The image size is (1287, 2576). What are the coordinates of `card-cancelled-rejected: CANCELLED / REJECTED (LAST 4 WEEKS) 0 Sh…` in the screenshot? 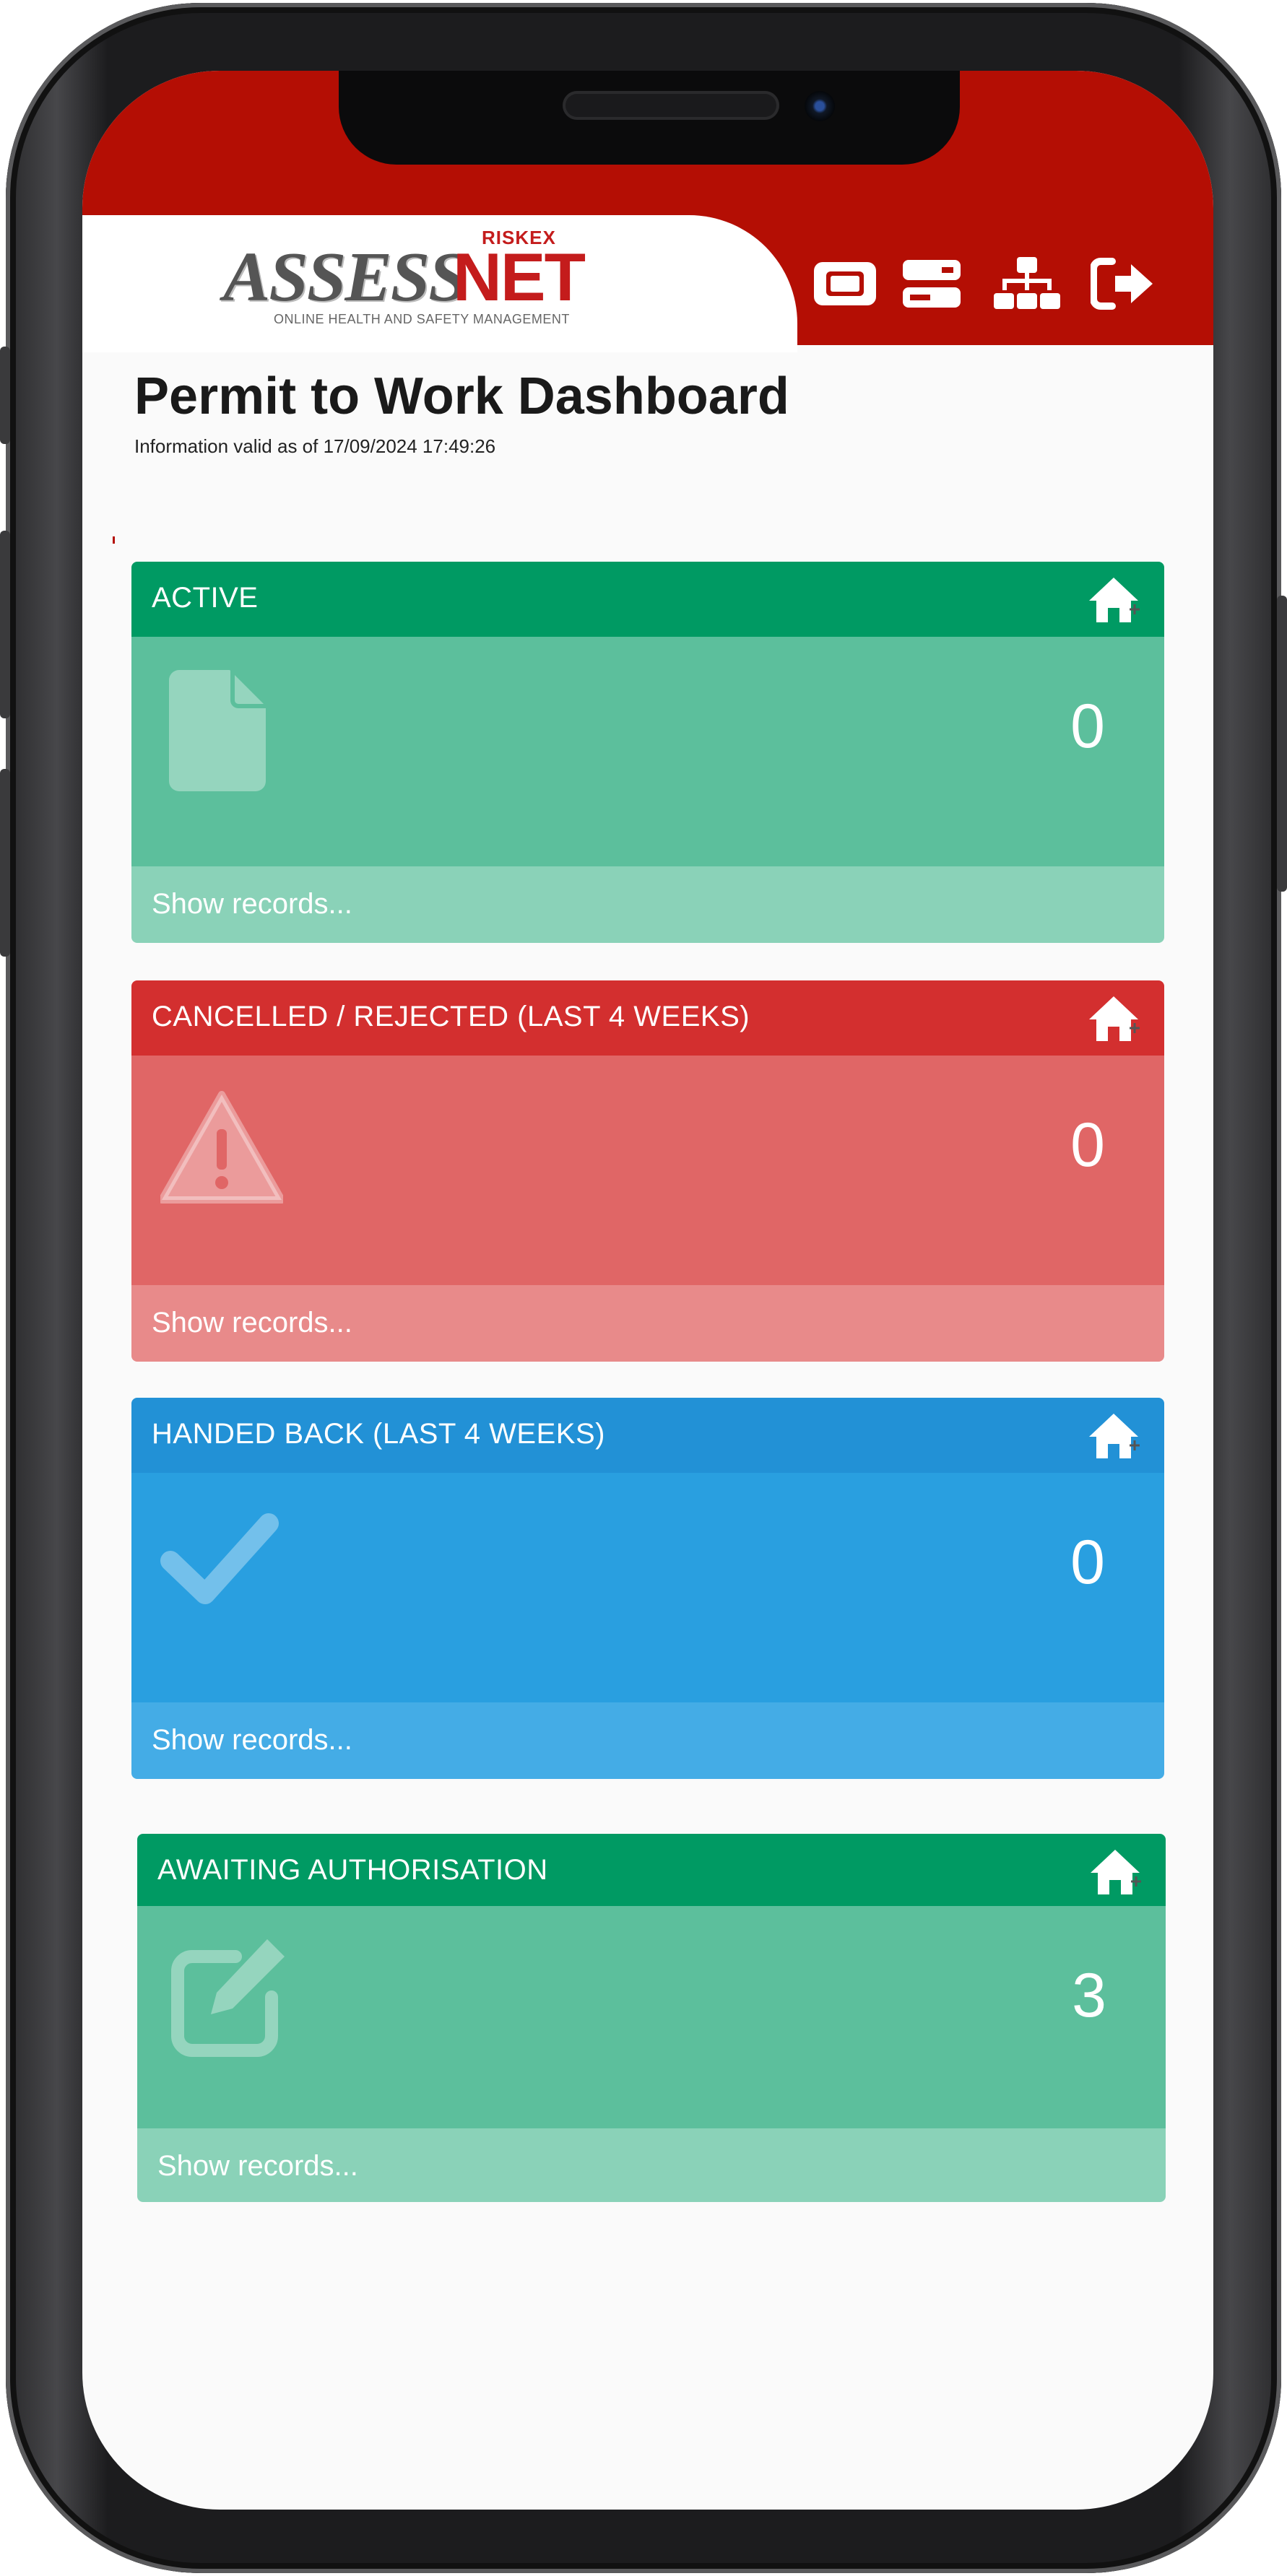 It's located at (647, 1171).